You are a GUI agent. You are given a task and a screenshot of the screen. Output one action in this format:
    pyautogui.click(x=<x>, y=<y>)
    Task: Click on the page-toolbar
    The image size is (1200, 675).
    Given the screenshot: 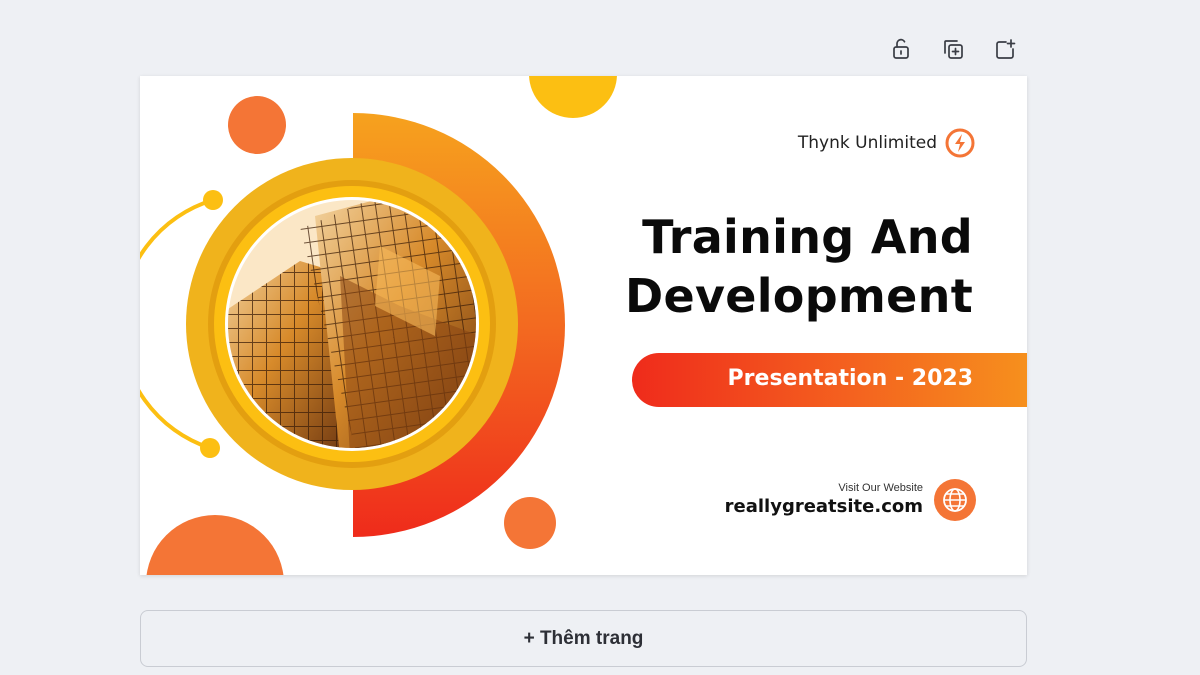 What is the action you would take?
    pyautogui.click(x=953, y=49)
    